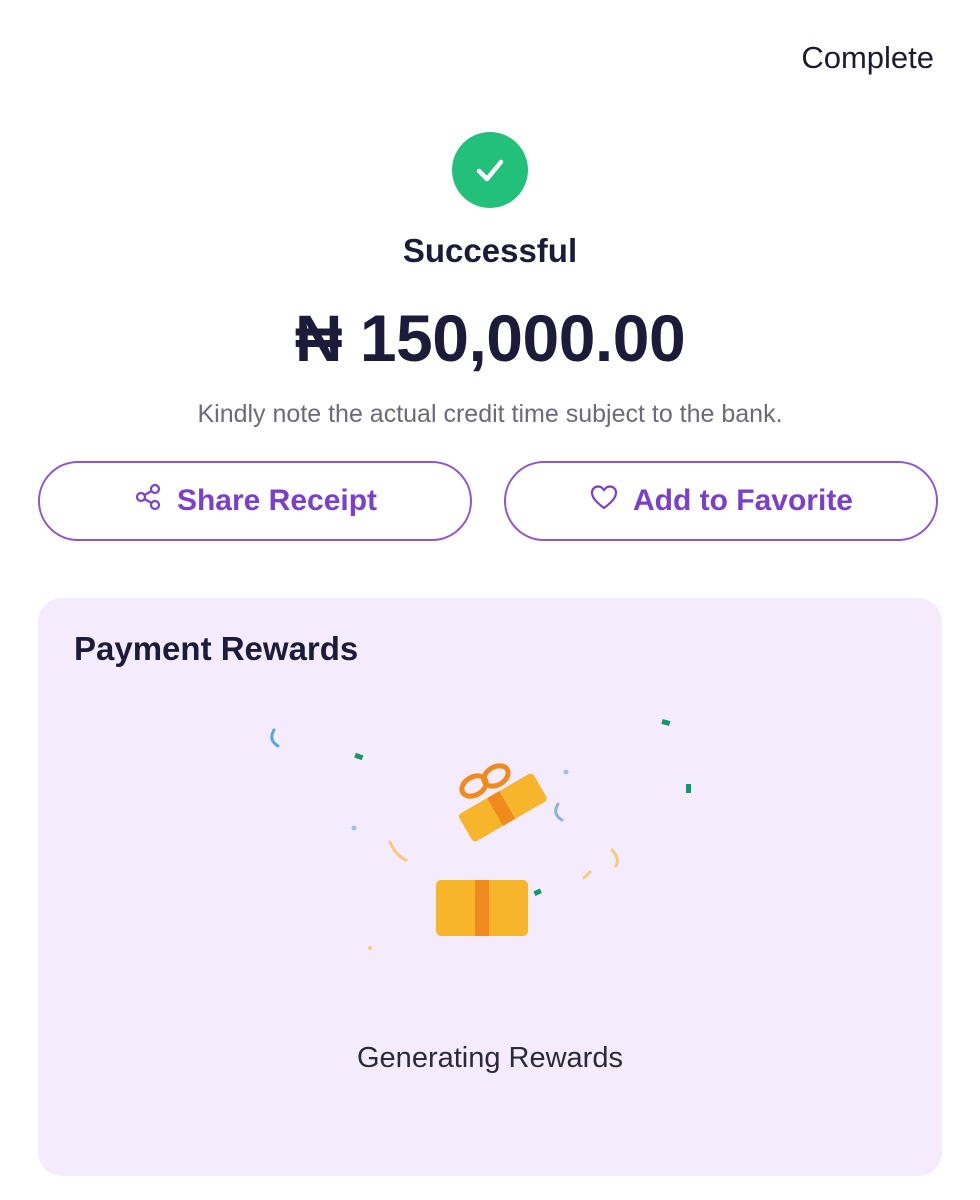 This screenshot has width=980, height=1200. Describe the element at coordinates (148, 501) in the screenshot. I see `share-icon` at that location.